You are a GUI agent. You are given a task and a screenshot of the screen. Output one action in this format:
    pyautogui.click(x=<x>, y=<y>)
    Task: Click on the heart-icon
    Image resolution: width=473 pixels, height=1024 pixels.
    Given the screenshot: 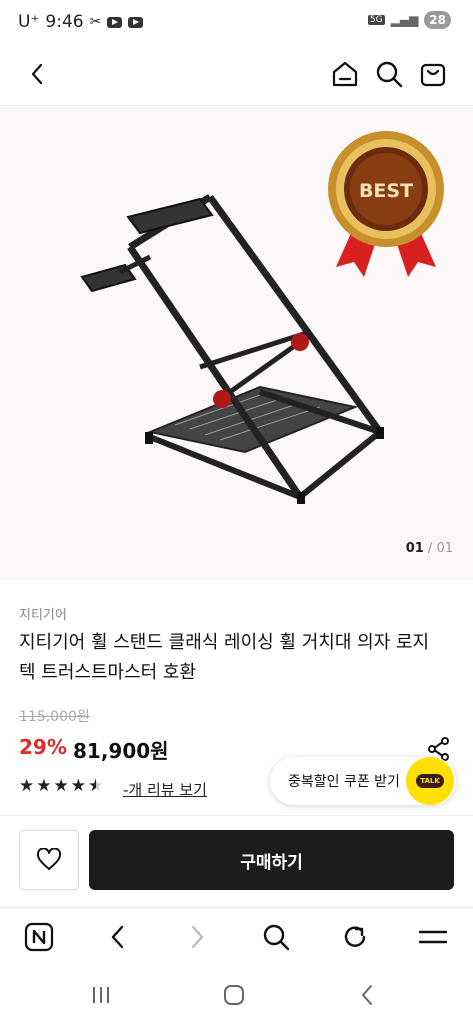 What is the action you would take?
    pyautogui.click(x=49, y=859)
    